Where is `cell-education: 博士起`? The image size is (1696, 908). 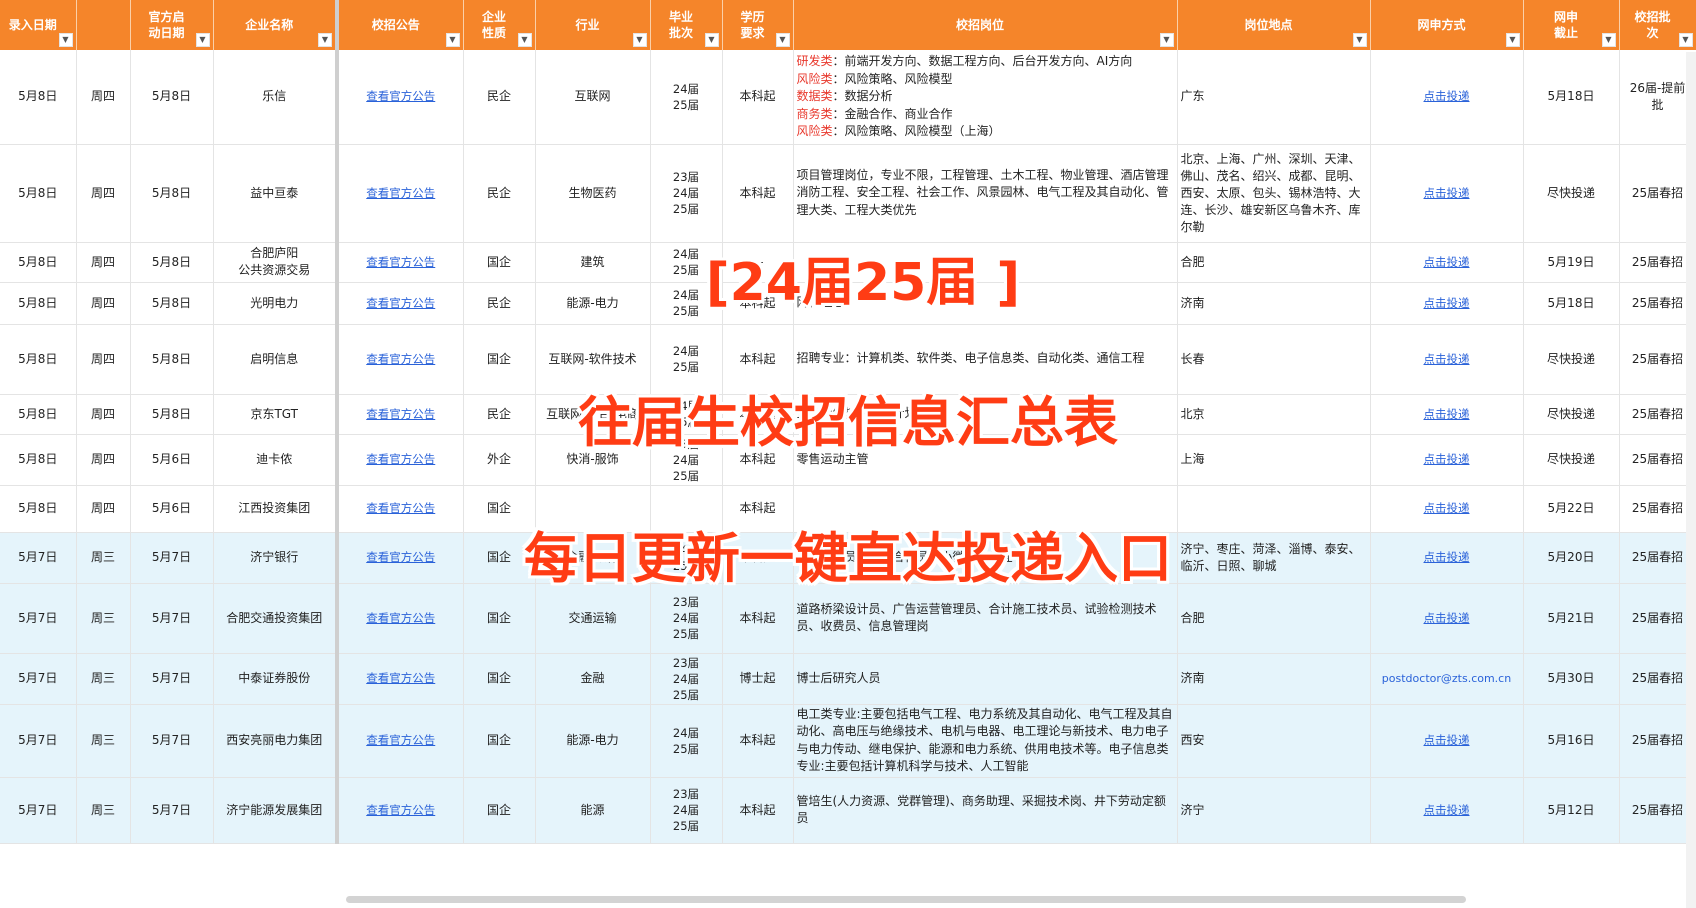 cell-education: 博士起 is located at coordinates (758, 679).